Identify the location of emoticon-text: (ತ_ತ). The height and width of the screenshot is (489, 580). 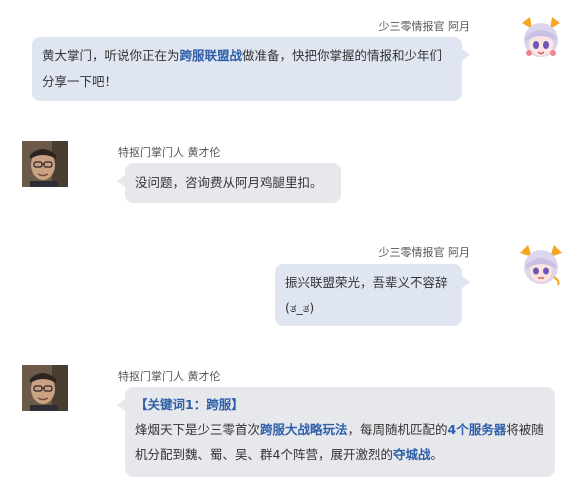
(300, 307).